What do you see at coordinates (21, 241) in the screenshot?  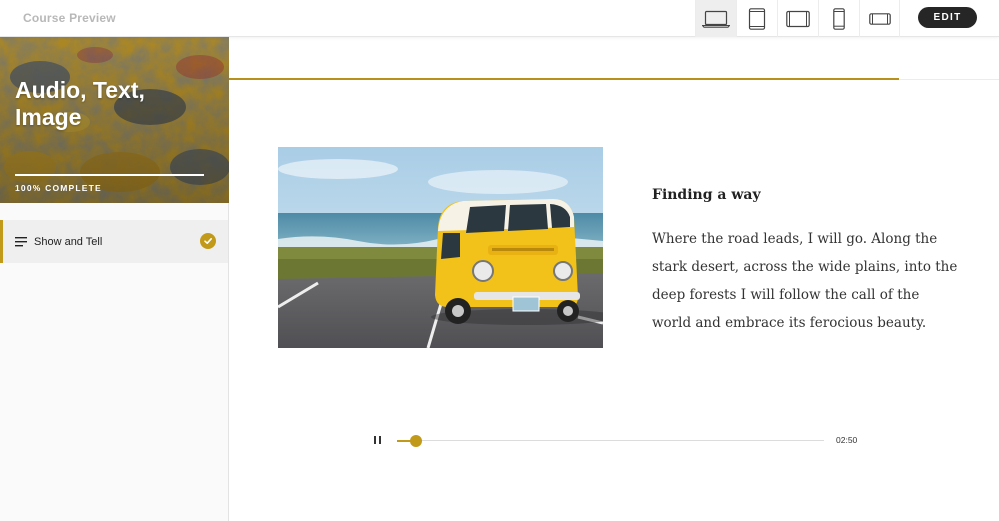 I see `lesson-list-icon` at bounding box center [21, 241].